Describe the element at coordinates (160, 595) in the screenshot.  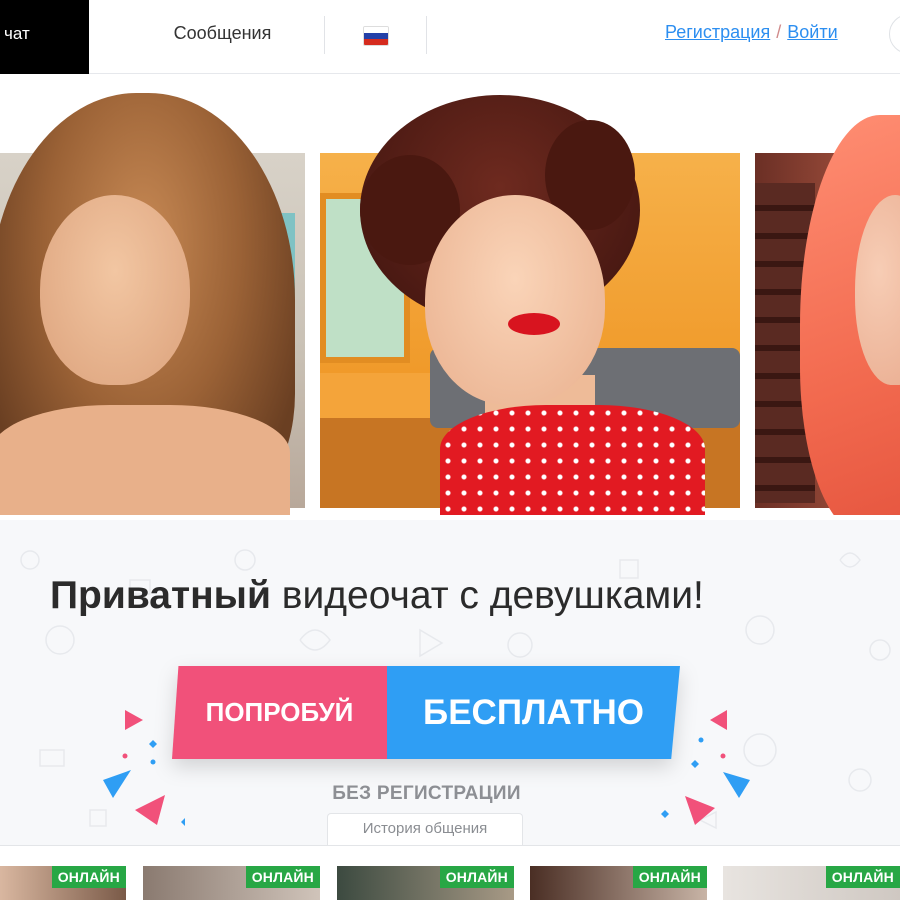
I see `headline-bold: Приватный` at that location.